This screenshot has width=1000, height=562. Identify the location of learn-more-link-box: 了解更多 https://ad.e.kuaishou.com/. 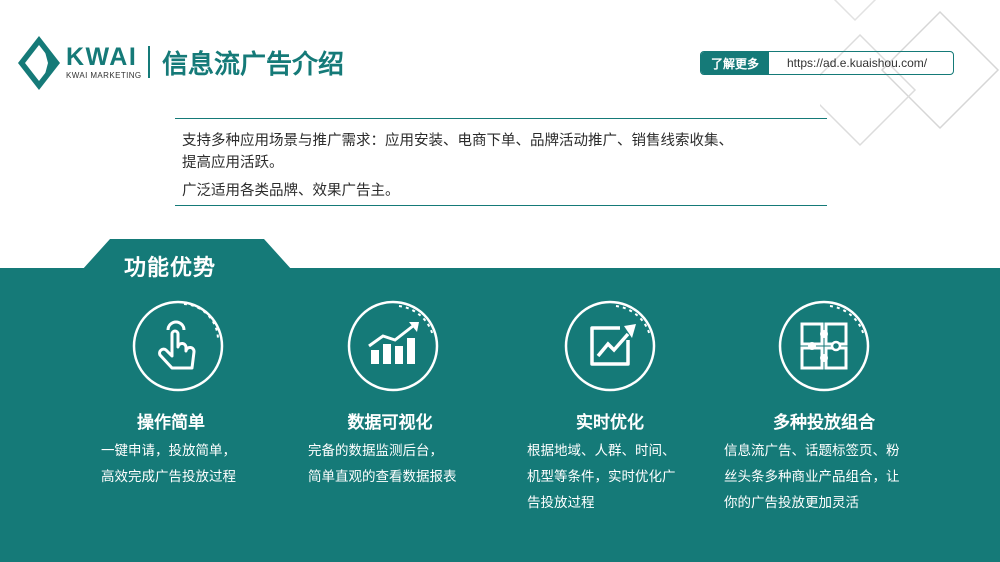
(827, 63).